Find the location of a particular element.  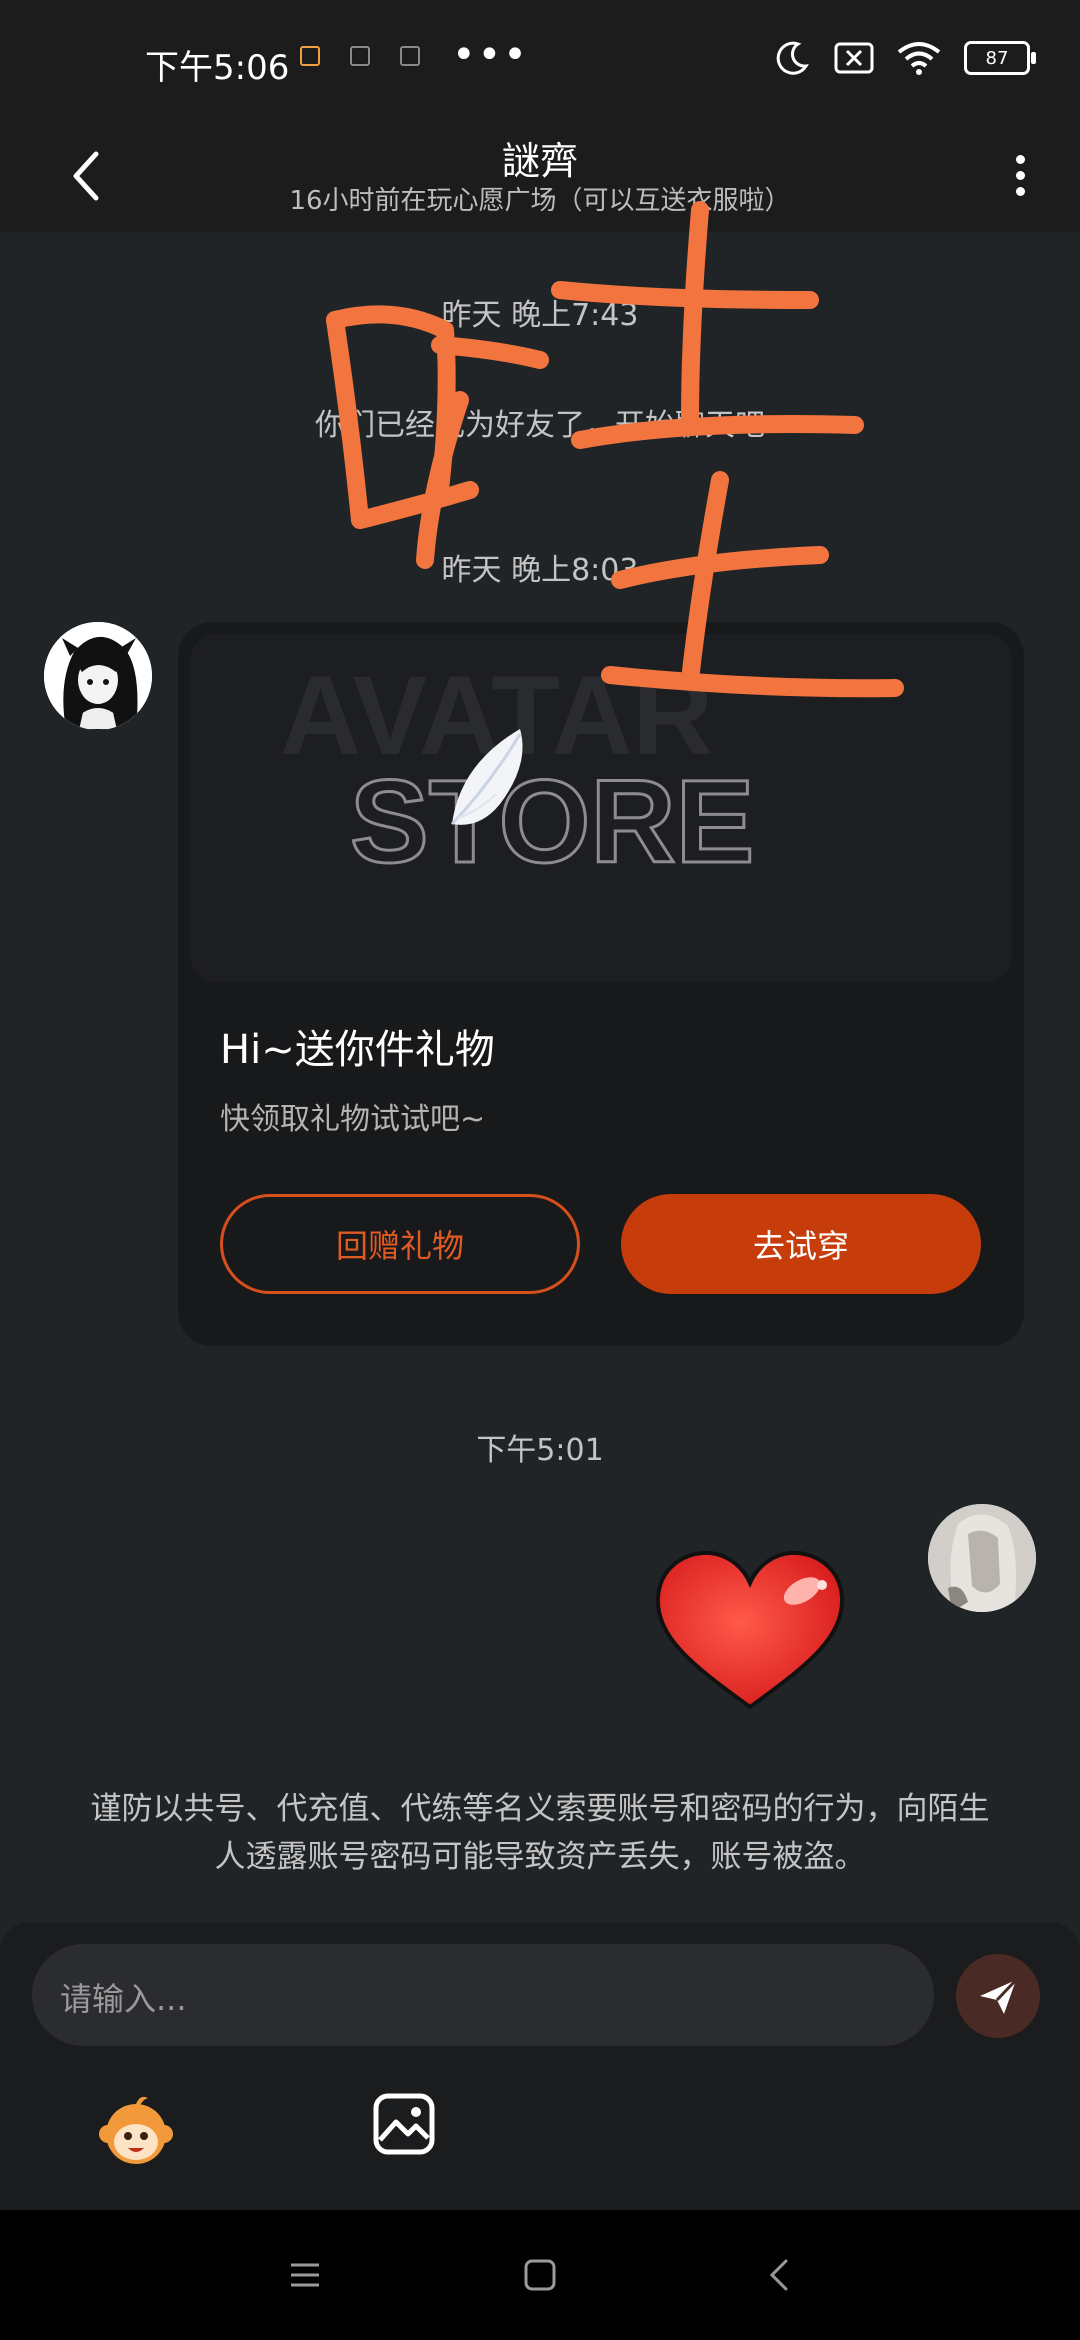

status-bar: 下午5:06 ••• 87 is located at coordinates (540, 60).